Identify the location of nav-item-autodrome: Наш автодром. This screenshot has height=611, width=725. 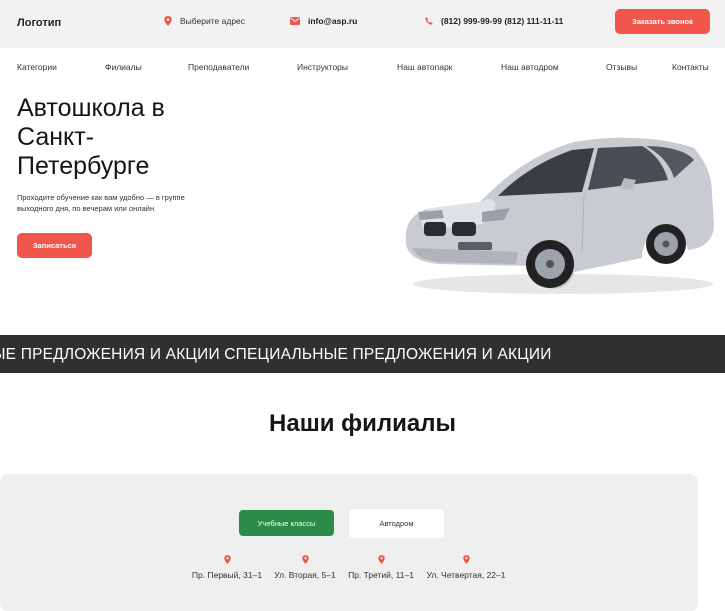
(530, 67).